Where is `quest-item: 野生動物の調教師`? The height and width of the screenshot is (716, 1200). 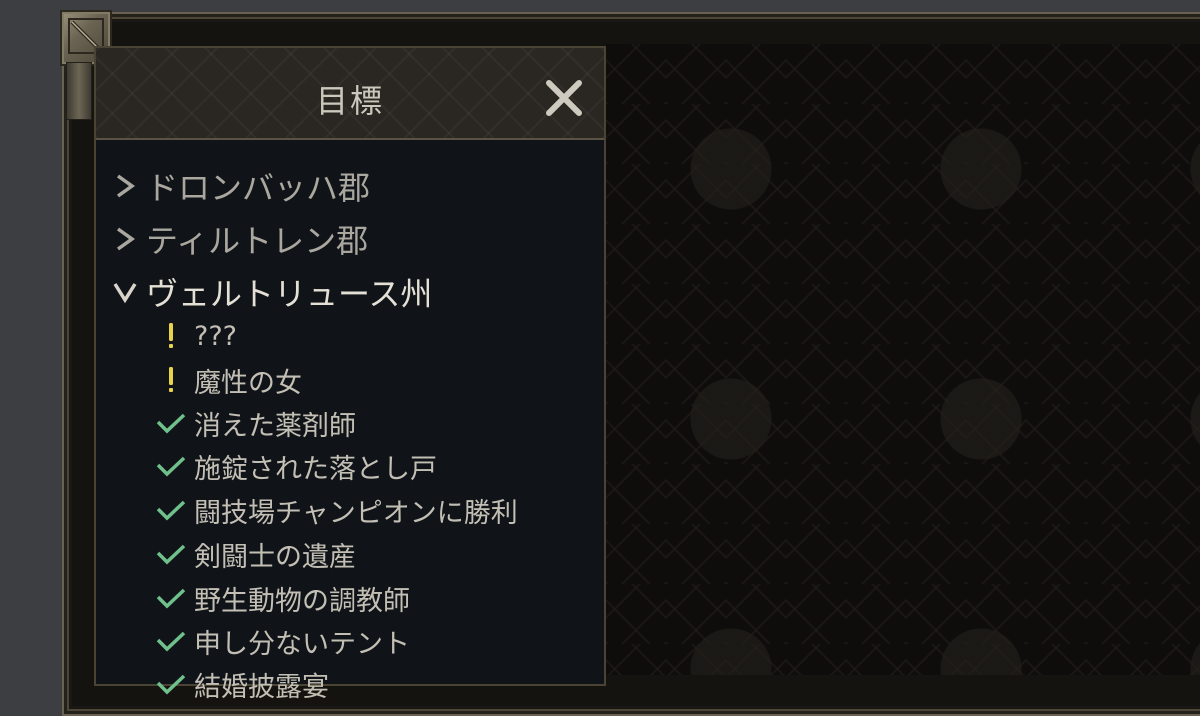
quest-item: 野生動物の調教師 is located at coordinates (253, 598).